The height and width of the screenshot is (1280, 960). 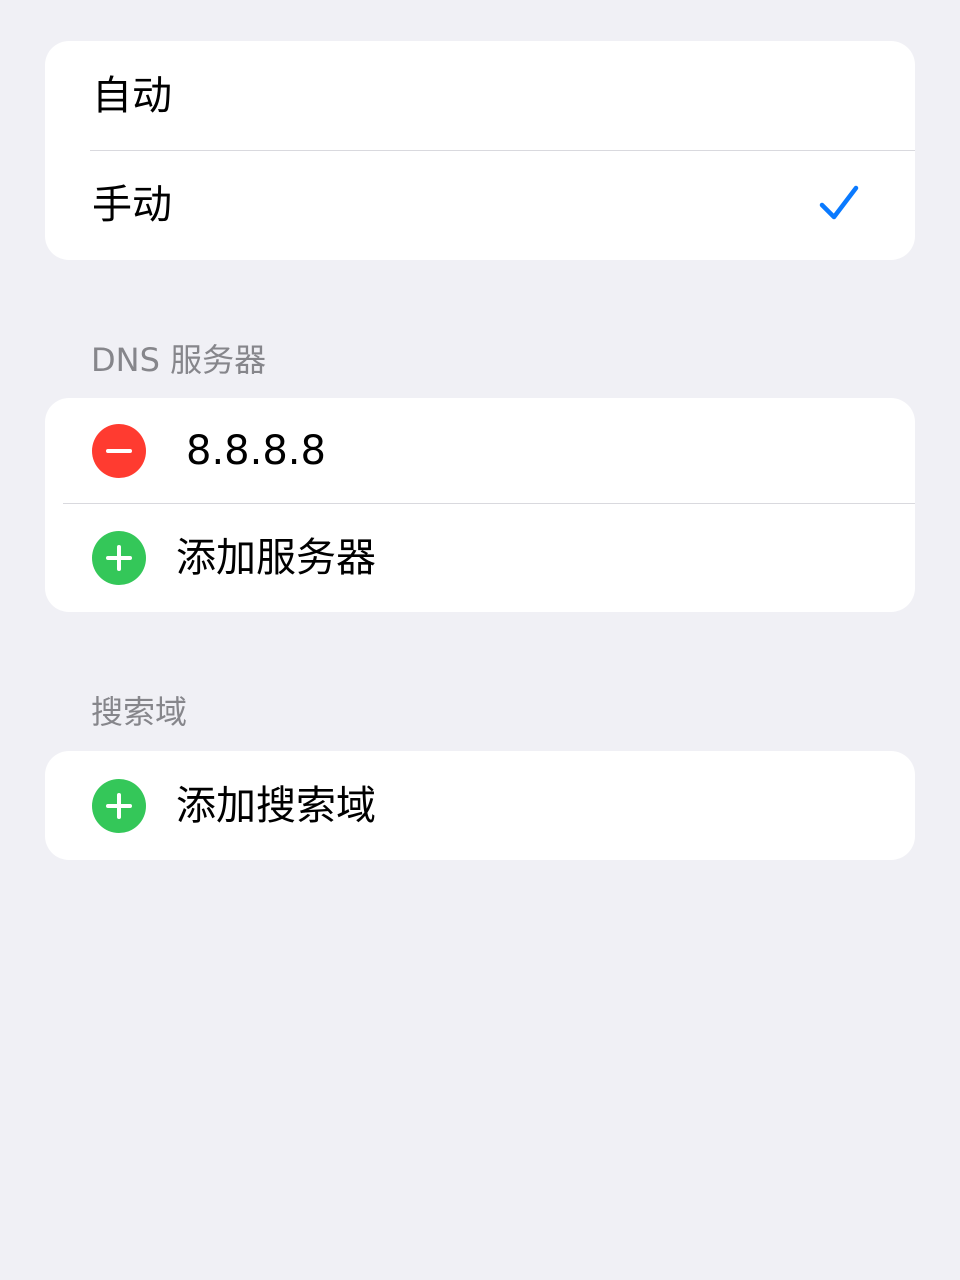 I want to click on add-search-domain-button: 添加搜索域, so click(x=480, y=805).